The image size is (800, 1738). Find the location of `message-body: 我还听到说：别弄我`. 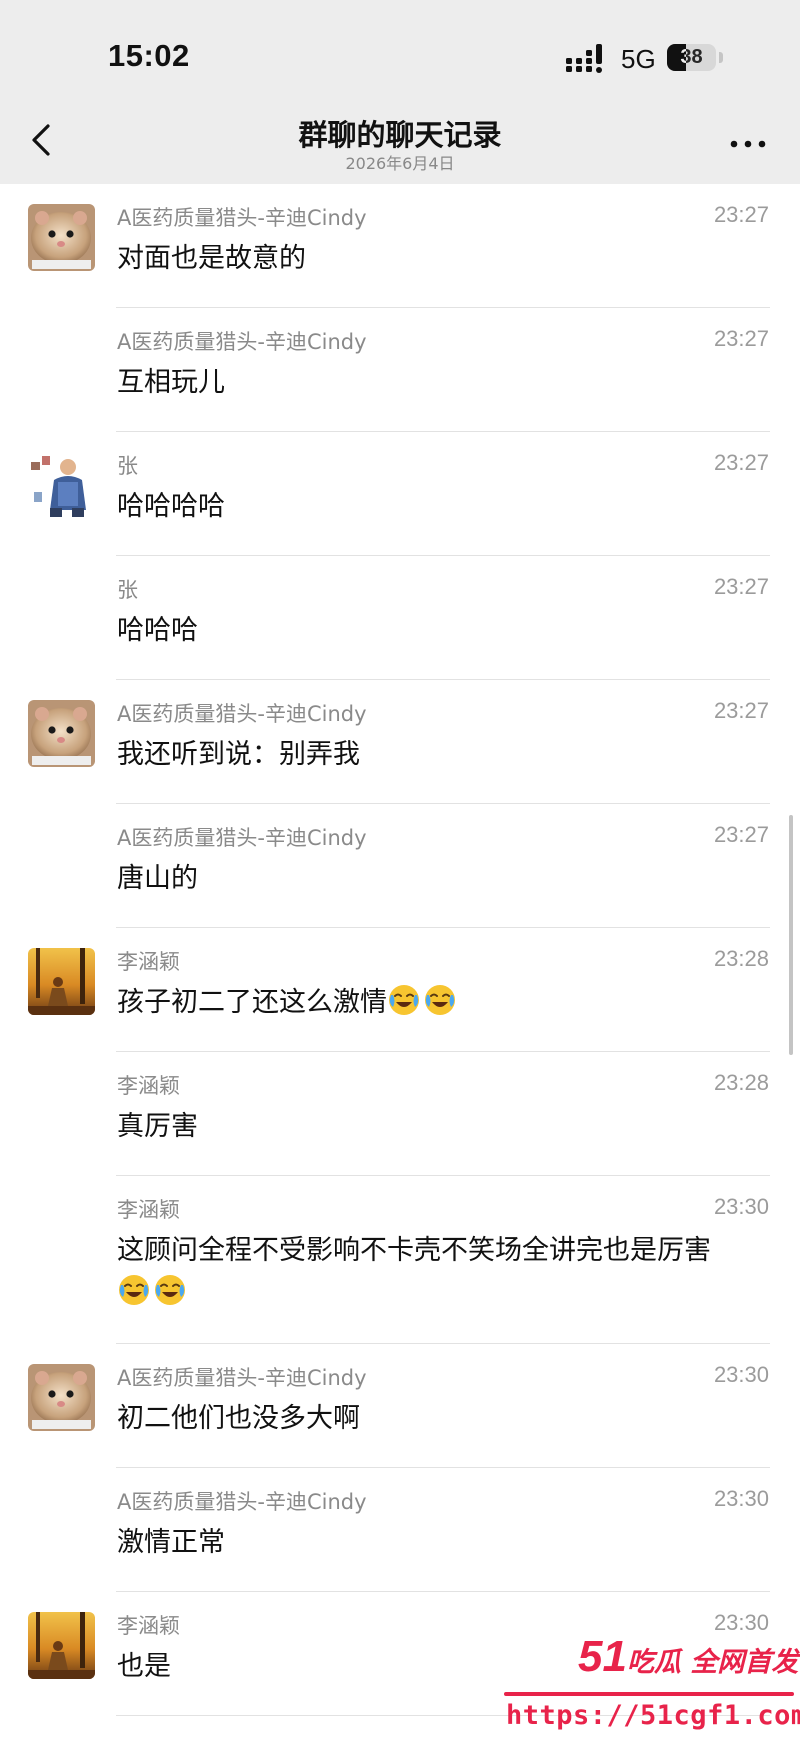

message-body: 我还听到说：别弄我 is located at coordinates (238, 754).